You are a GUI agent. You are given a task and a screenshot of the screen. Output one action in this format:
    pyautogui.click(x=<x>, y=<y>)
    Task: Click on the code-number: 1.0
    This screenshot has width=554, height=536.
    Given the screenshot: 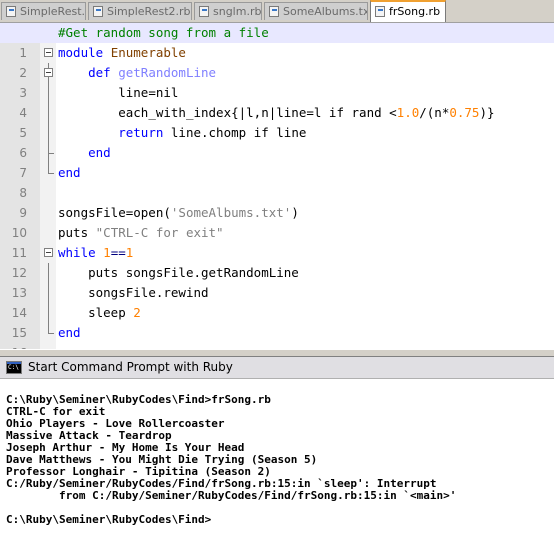 What is the action you would take?
    pyautogui.click(x=408, y=112)
    